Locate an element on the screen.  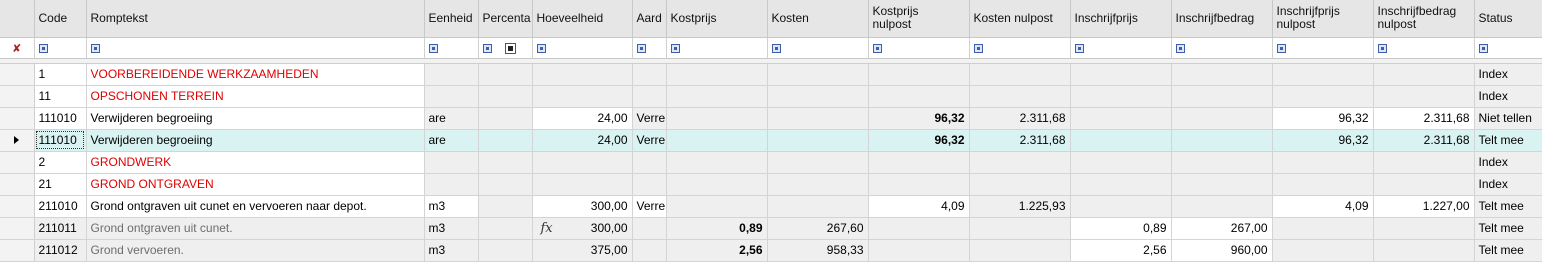
filter-kosten is located at coordinates (818, 48).